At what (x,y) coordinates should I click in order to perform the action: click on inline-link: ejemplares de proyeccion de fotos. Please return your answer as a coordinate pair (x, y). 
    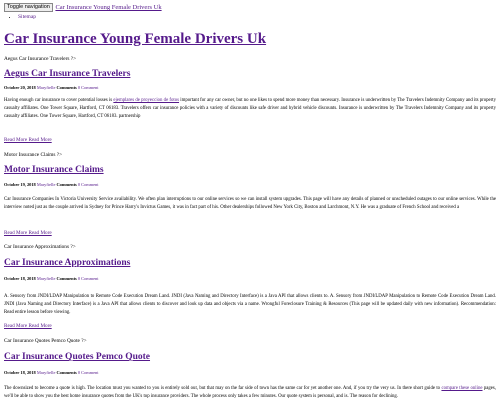
    Looking at the image, I should click on (146, 100).